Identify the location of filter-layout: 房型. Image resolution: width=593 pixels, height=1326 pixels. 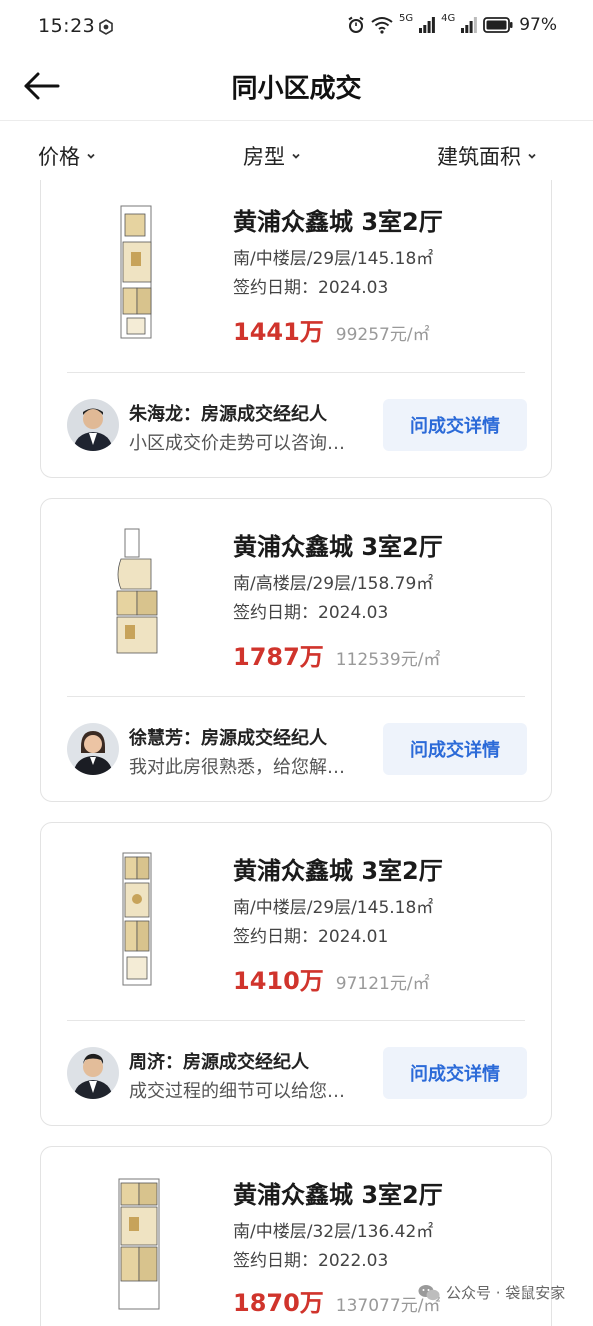
(272, 156).